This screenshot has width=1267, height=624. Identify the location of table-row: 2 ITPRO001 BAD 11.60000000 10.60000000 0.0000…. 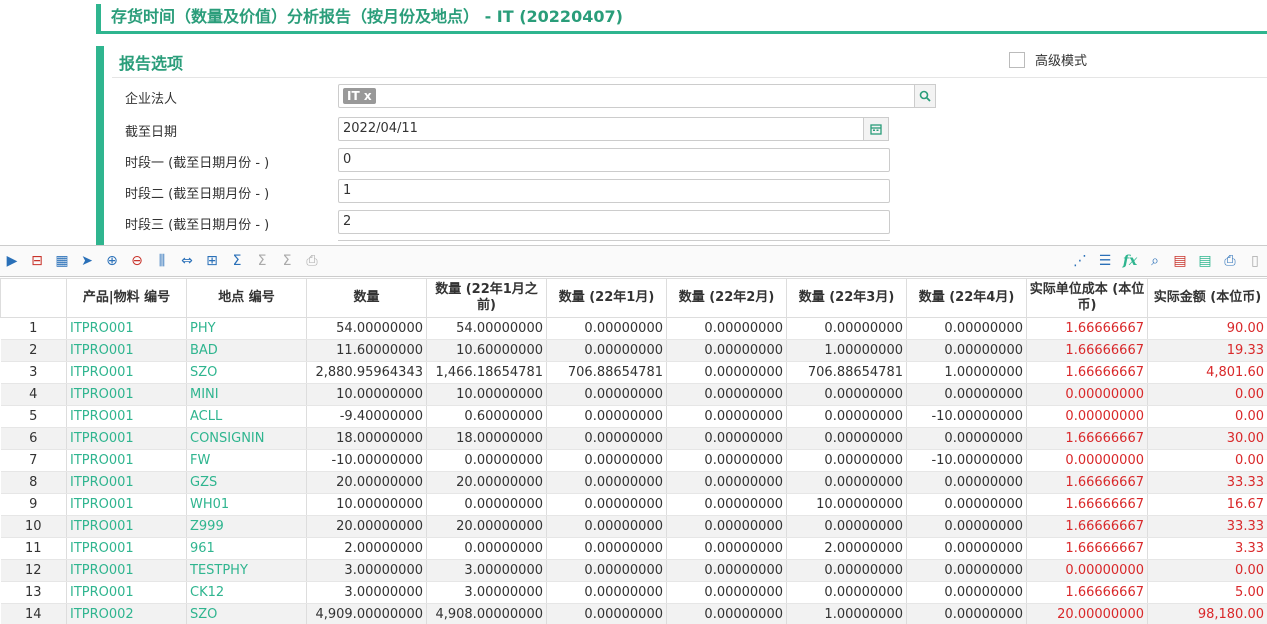
(633, 350).